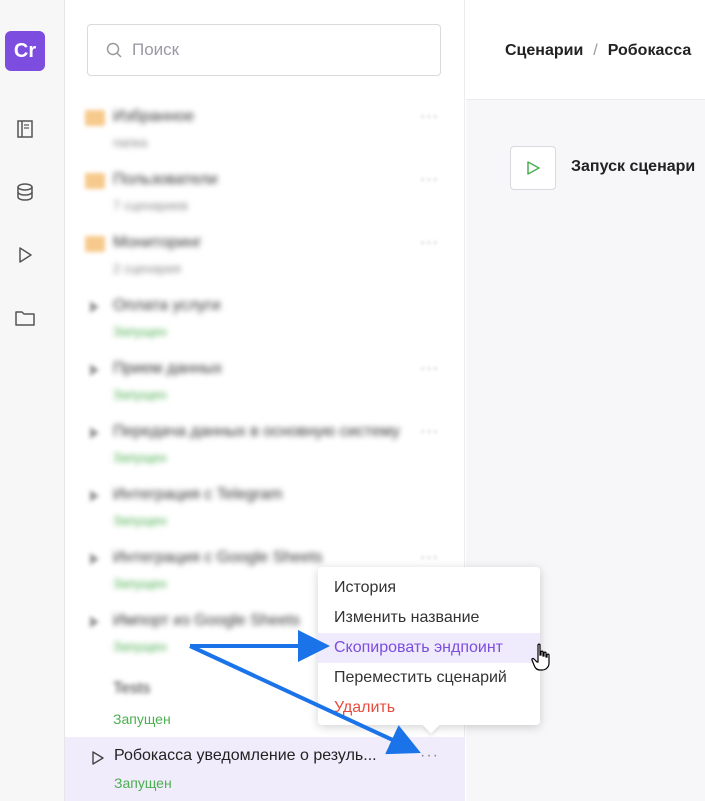 This screenshot has width=705, height=801. I want to click on breadcrumb: Сценарии / Робокасса, so click(598, 51).